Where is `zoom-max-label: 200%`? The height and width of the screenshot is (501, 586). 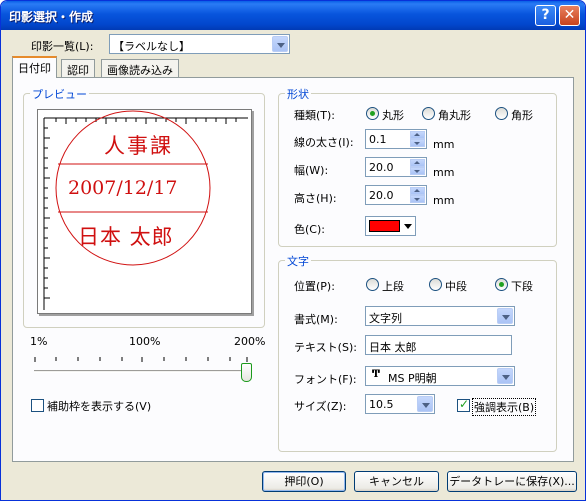
zoom-max-label: 200% is located at coordinates (250, 341).